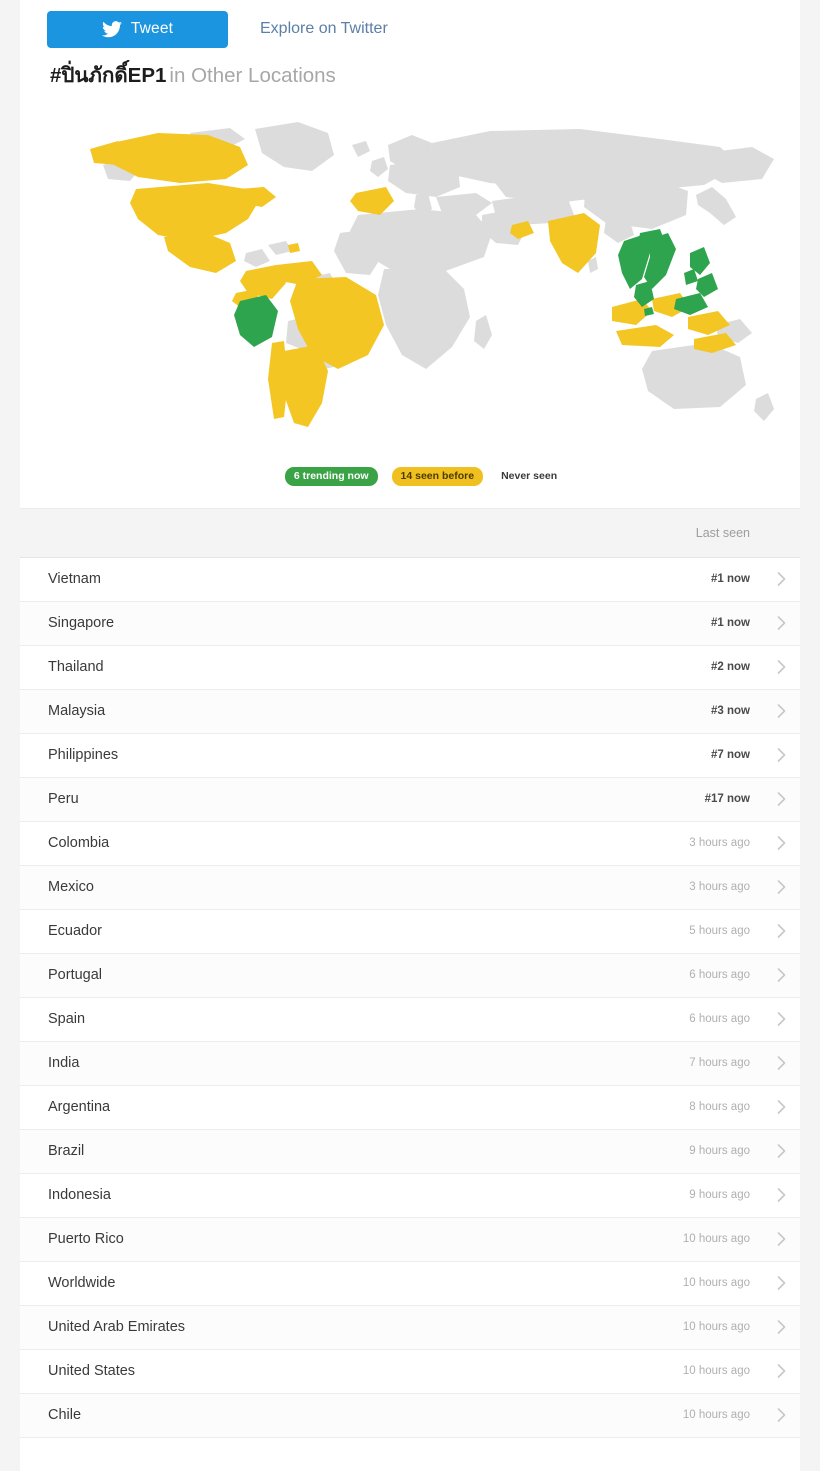  What do you see at coordinates (410, 579) in the screenshot?
I see `table-row: Vietnam #1 now` at bounding box center [410, 579].